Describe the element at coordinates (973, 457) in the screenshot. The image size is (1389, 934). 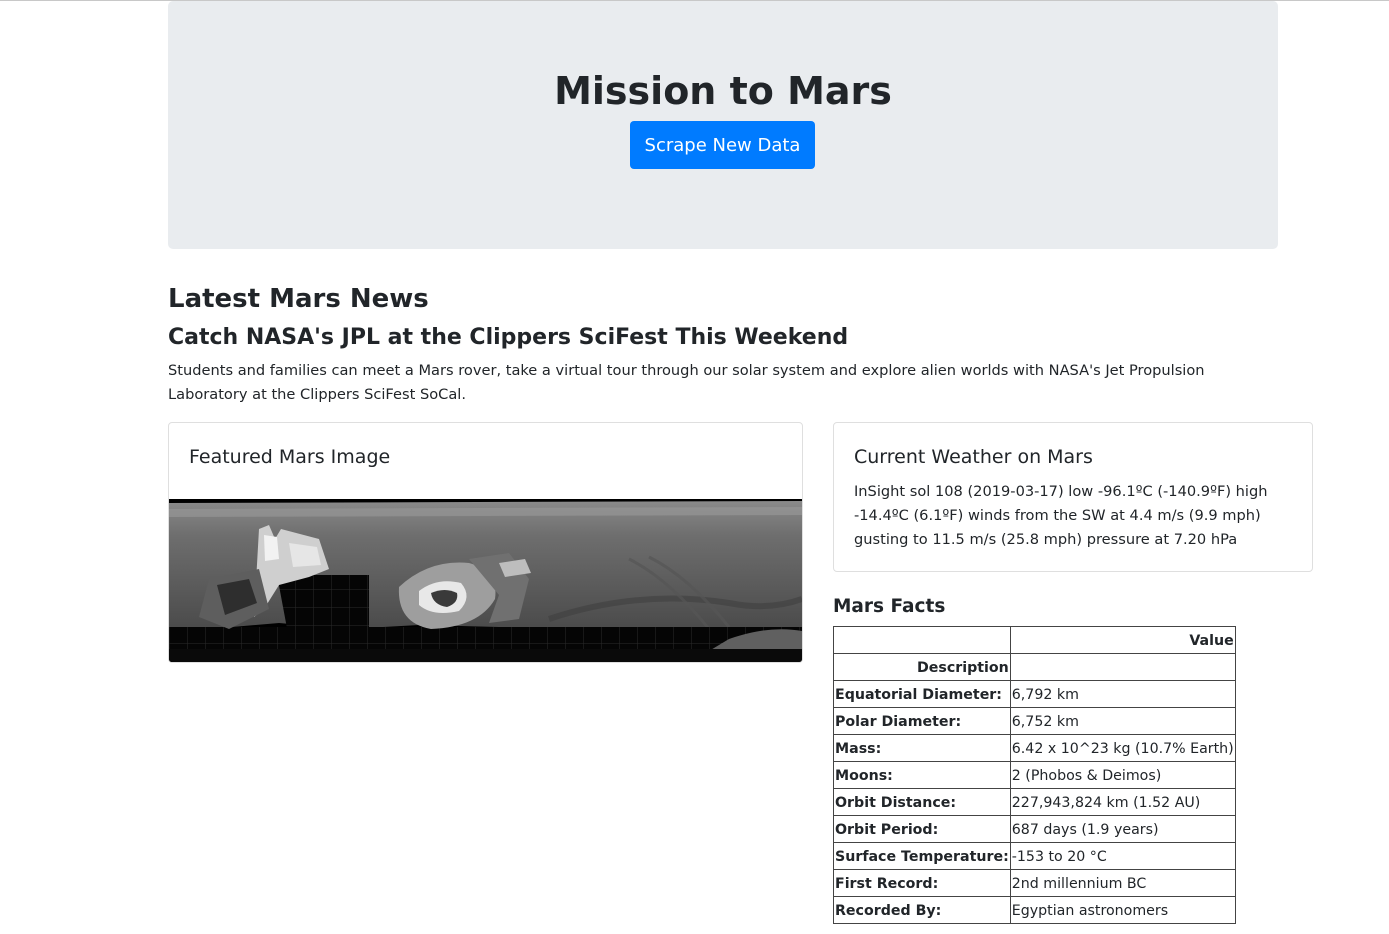
I see `weather-heading: Current Weather on Mars` at that location.